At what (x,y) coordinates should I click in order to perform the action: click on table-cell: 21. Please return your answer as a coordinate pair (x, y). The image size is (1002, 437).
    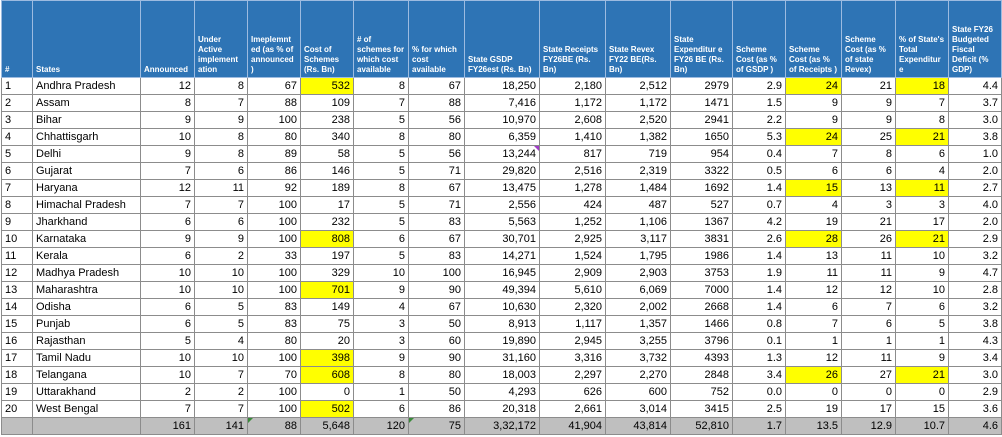
    Looking at the image, I should click on (868, 86).